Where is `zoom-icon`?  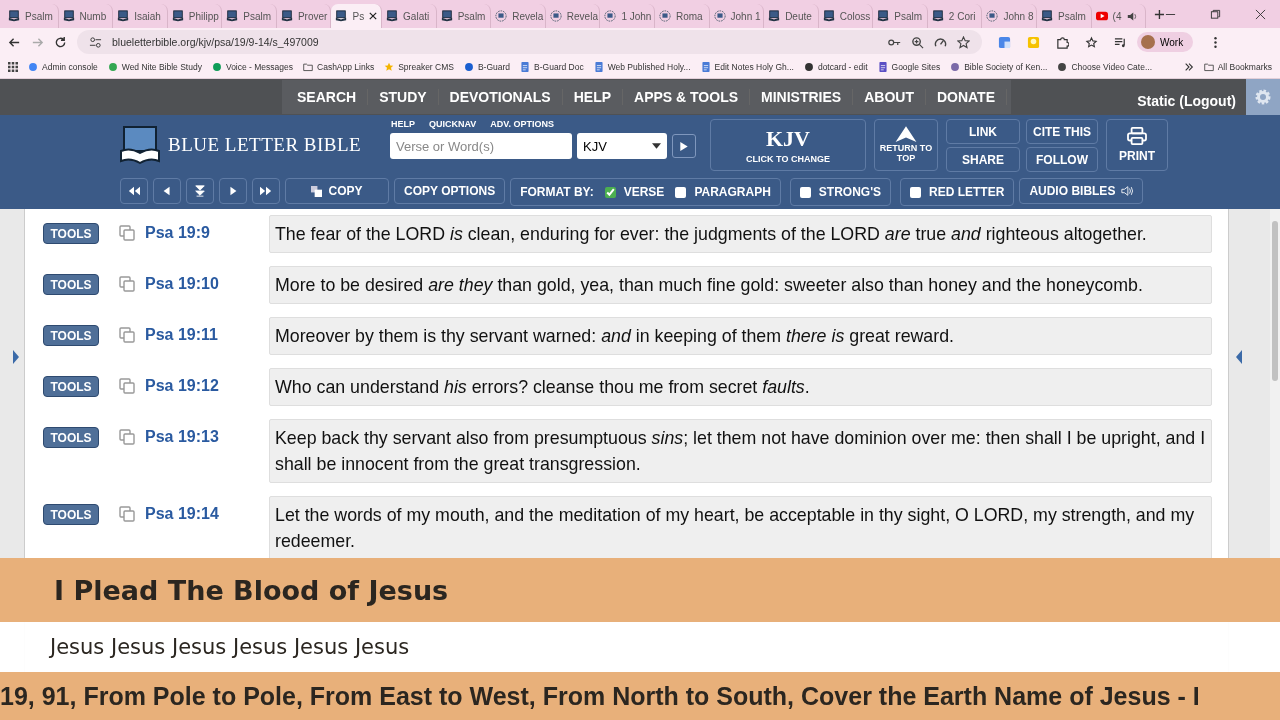 zoom-icon is located at coordinates (917, 42).